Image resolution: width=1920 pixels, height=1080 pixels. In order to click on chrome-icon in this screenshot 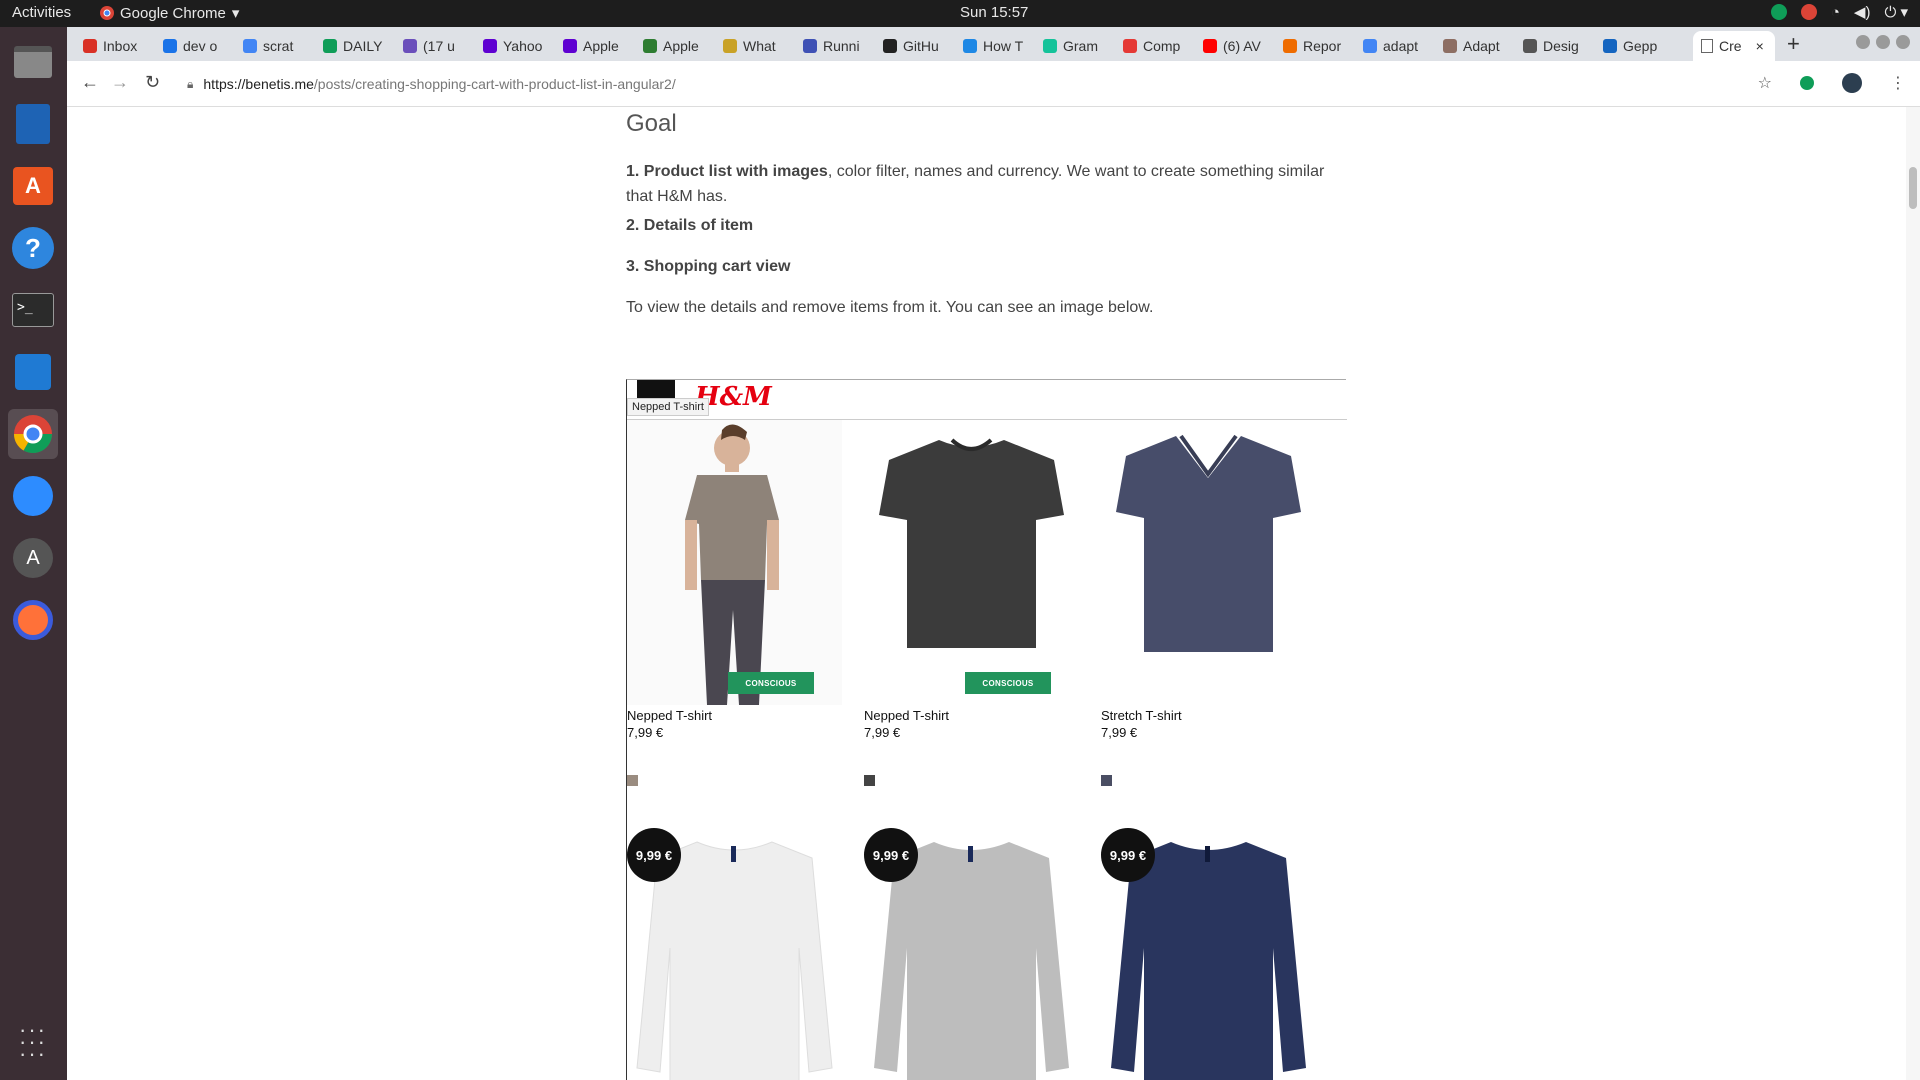, I will do `click(107, 13)`.